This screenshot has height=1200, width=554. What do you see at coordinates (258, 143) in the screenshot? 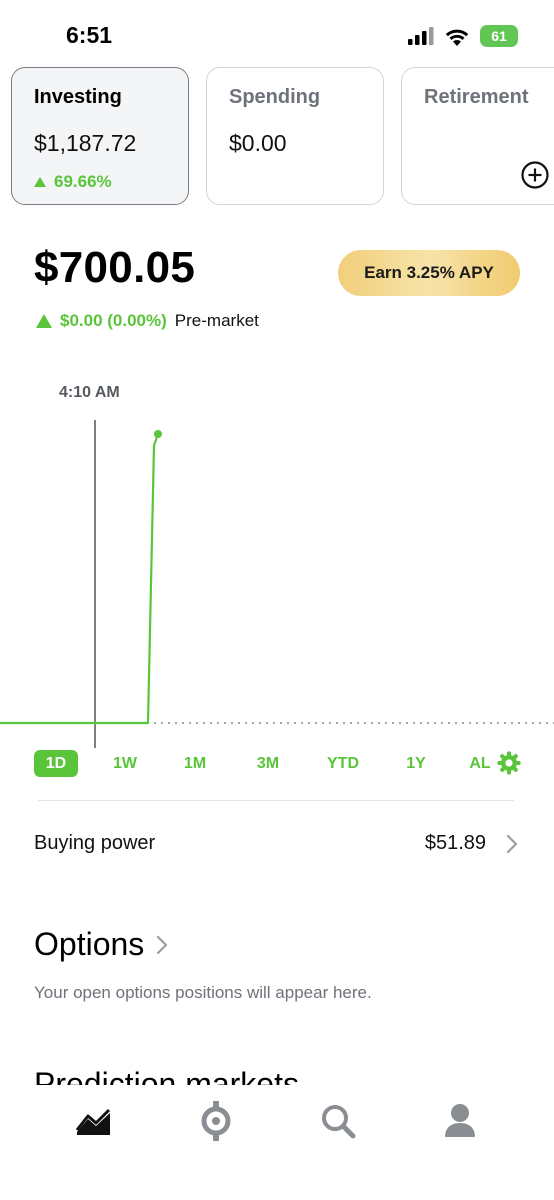
I see `account-card-value: $0.00` at bounding box center [258, 143].